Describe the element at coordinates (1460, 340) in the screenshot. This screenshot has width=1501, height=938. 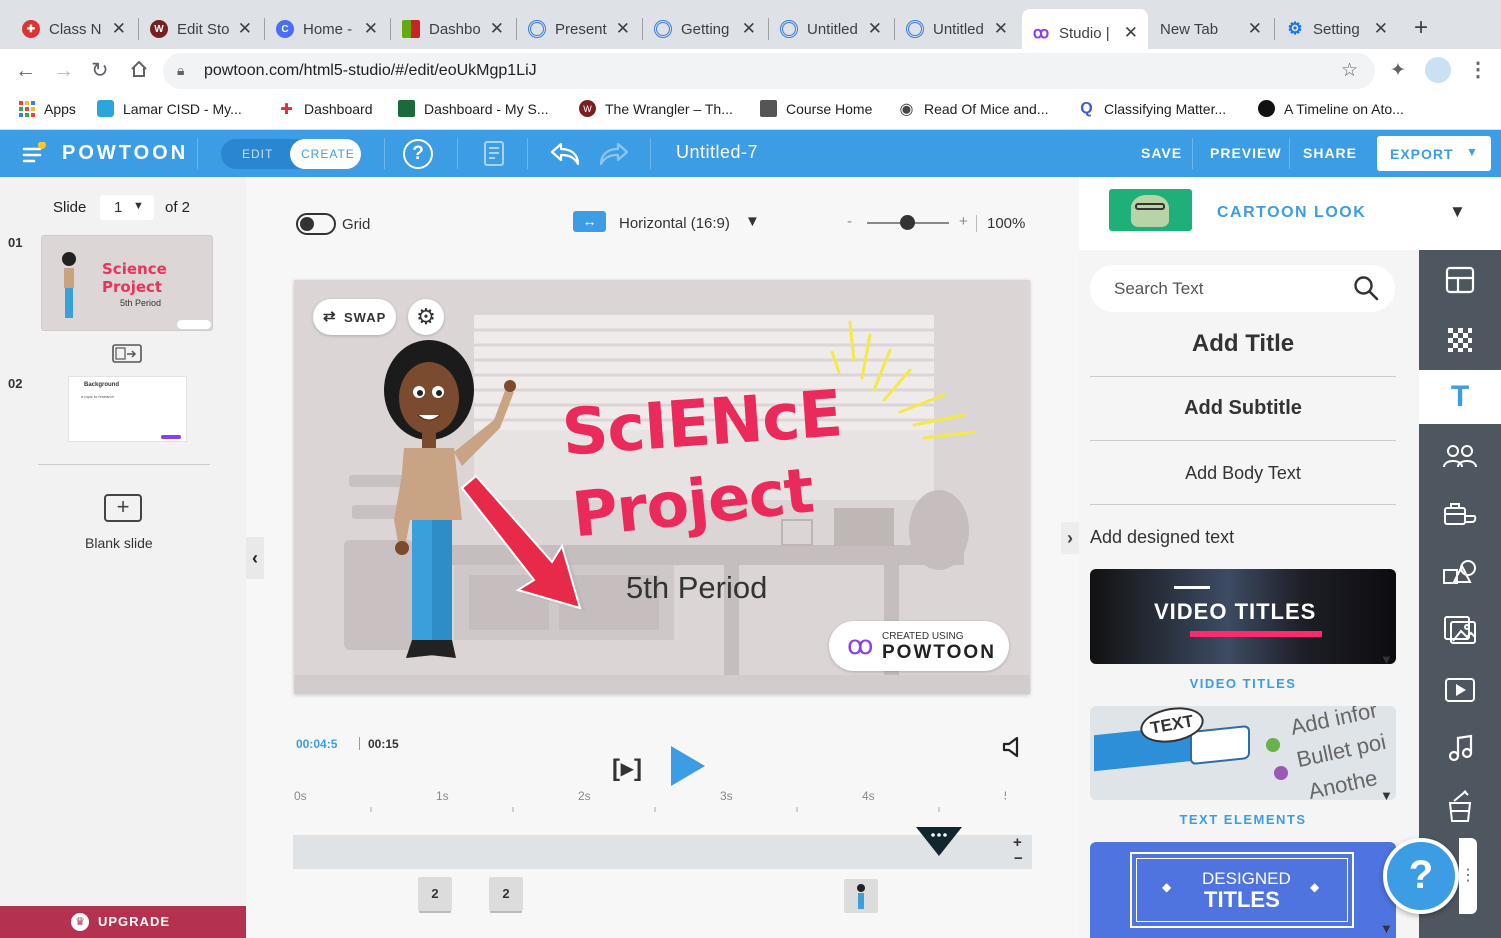
I see `pattern-icon` at that location.